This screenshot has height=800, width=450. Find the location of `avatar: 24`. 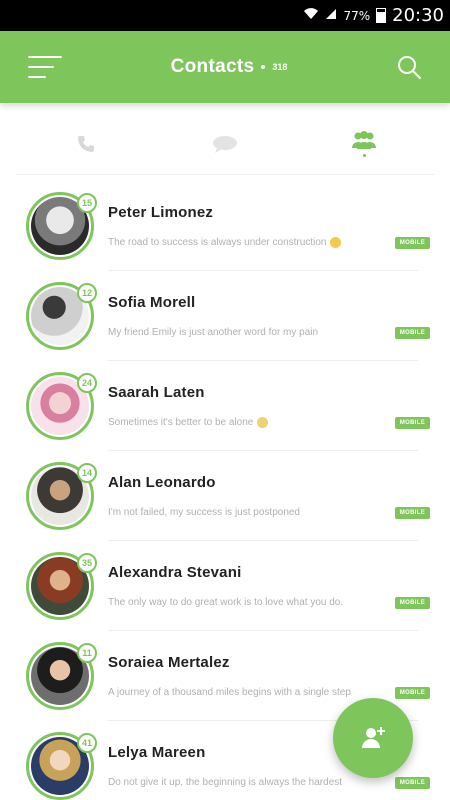

avatar: 24 is located at coordinates (61, 406).